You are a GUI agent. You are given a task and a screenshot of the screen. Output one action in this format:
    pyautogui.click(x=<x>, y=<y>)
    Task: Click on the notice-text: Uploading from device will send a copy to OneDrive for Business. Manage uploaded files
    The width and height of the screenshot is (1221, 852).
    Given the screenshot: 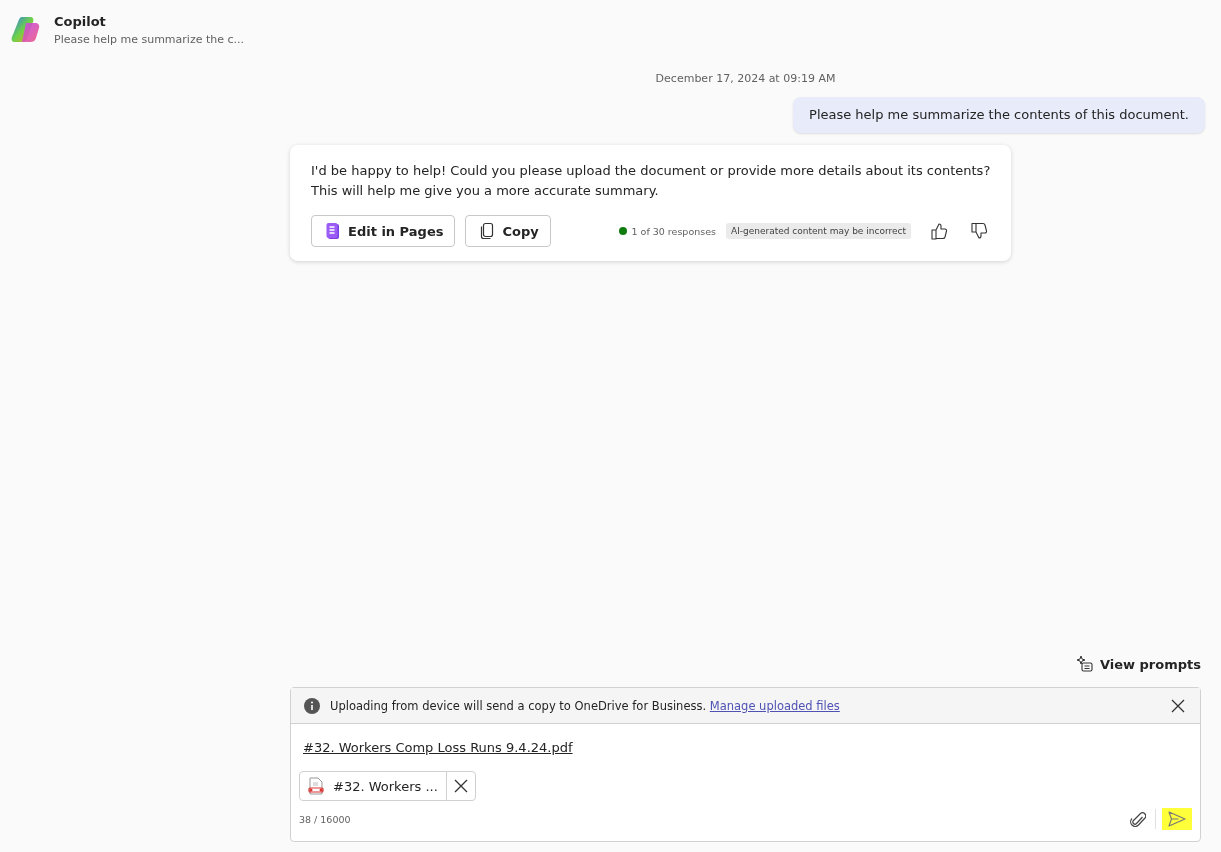 What is the action you would take?
    pyautogui.click(x=585, y=705)
    